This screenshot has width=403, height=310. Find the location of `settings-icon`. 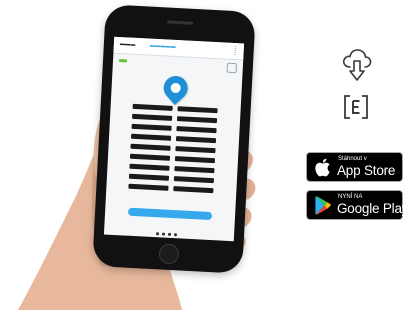

settings-icon is located at coordinates (232, 68).